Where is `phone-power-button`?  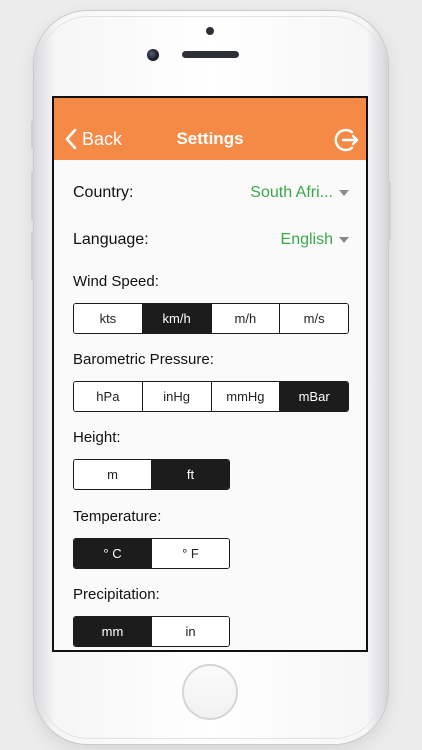
phone-power-button is located at coordinates (389, 211).